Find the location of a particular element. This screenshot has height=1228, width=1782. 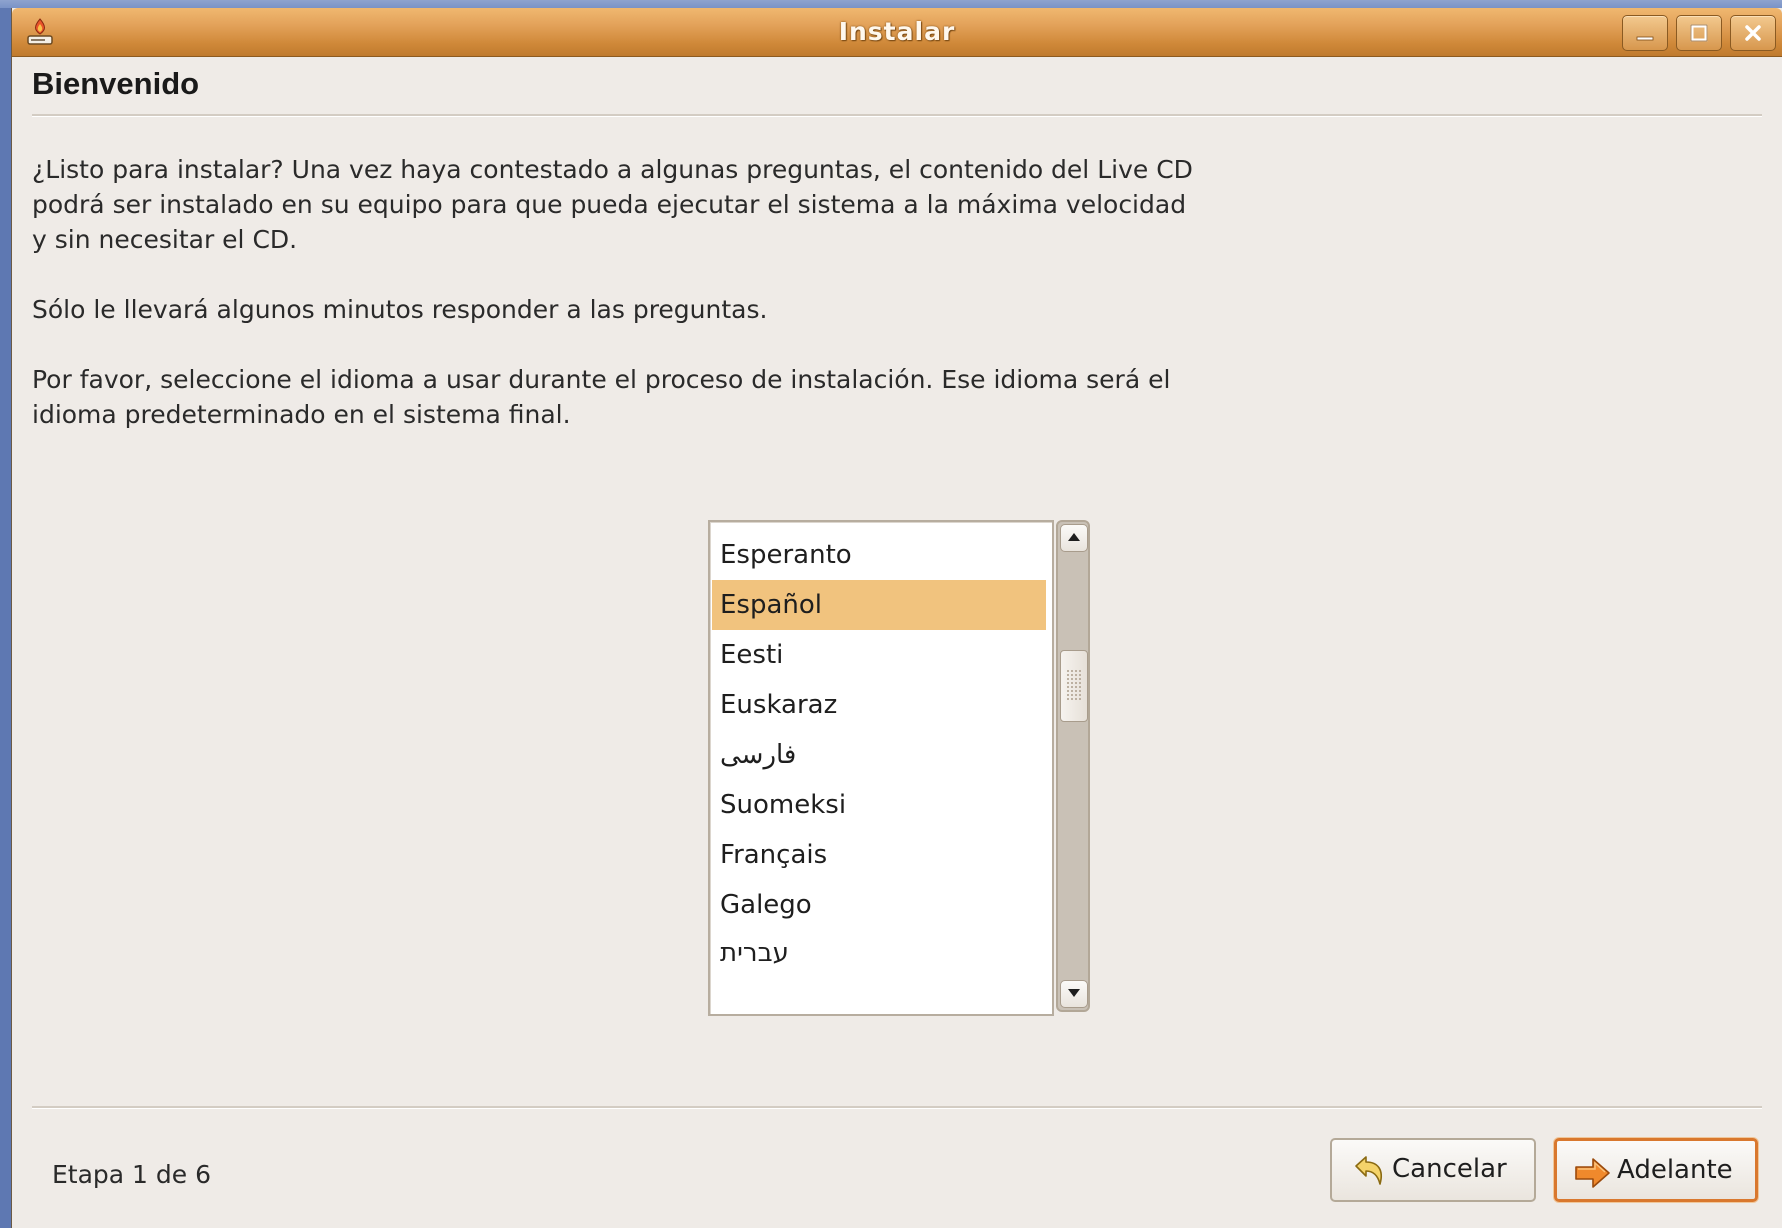

list-item: Euskaraz is located at coordinates (879, 705).